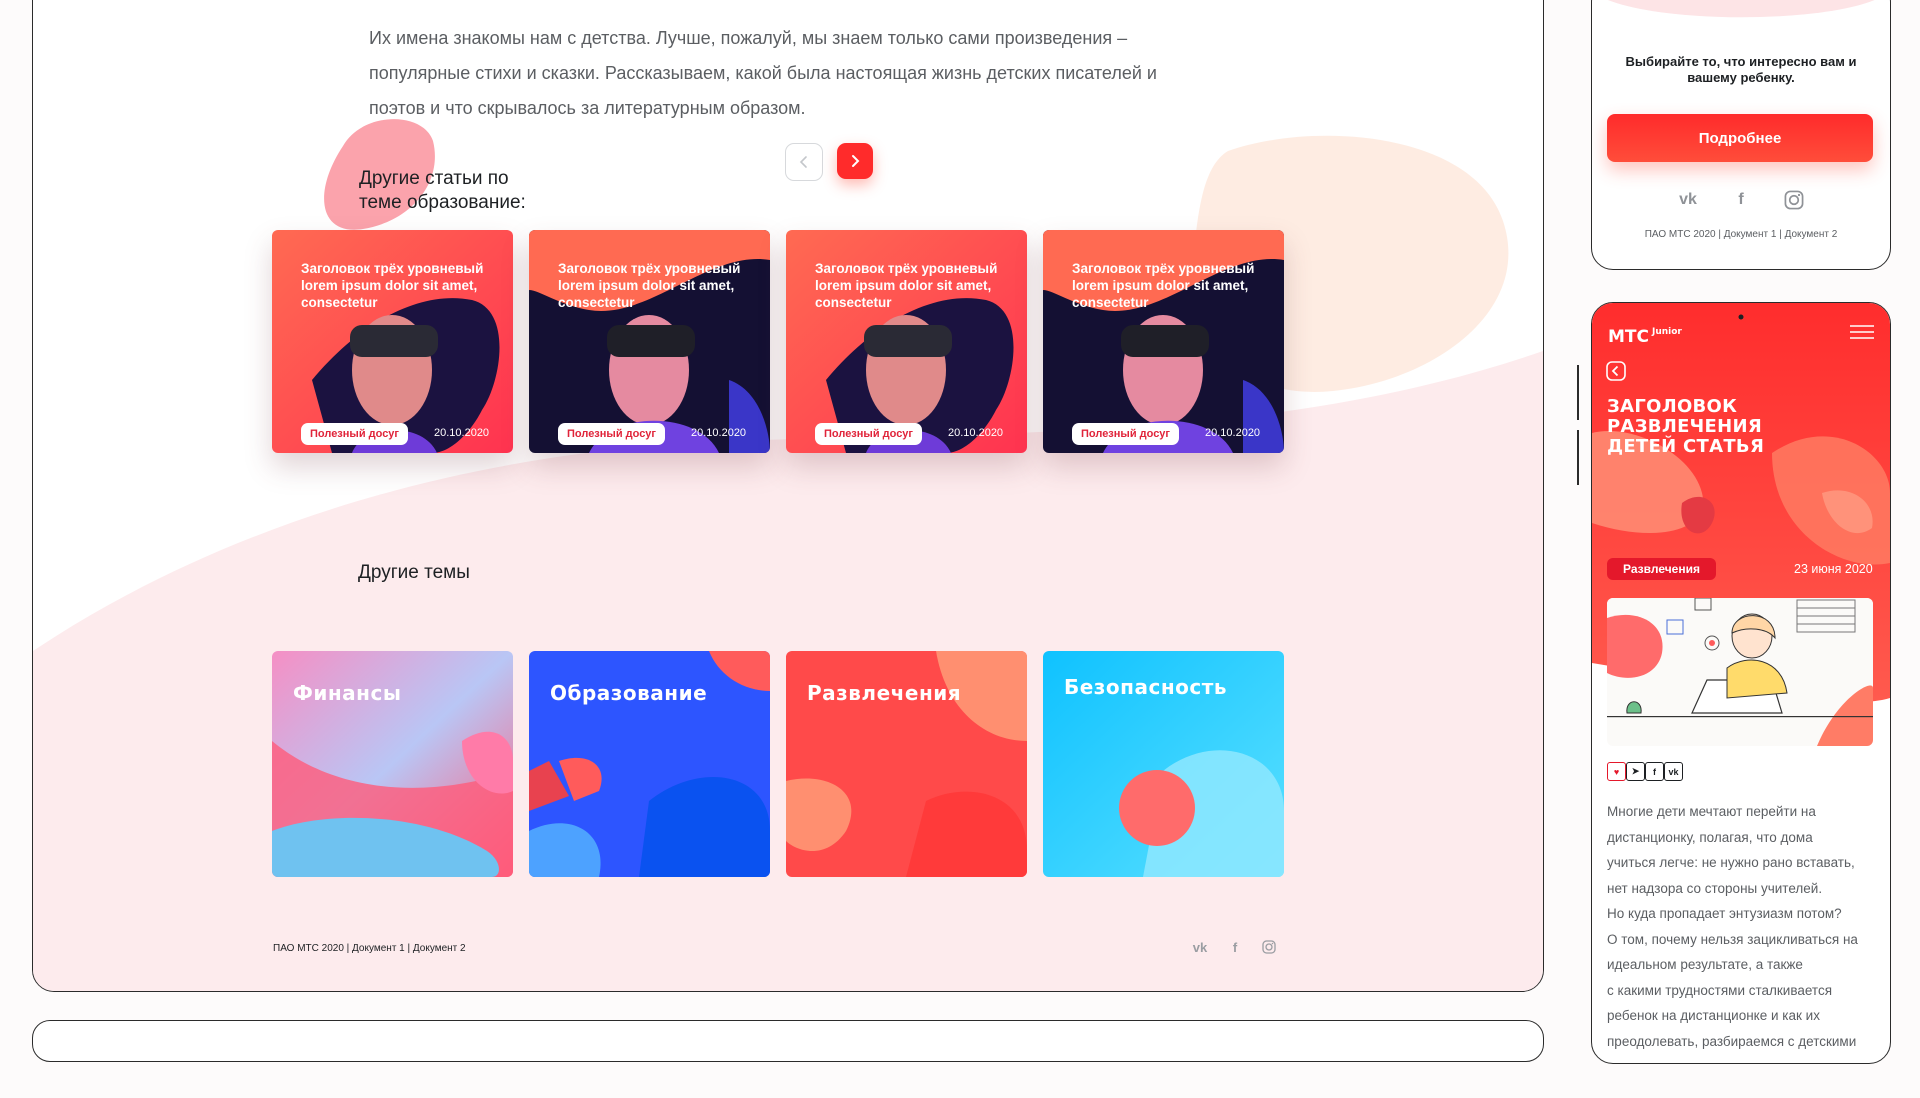  I want to click on article-body-line: дистанционку, полагая, что дома, so click(1710, 837).